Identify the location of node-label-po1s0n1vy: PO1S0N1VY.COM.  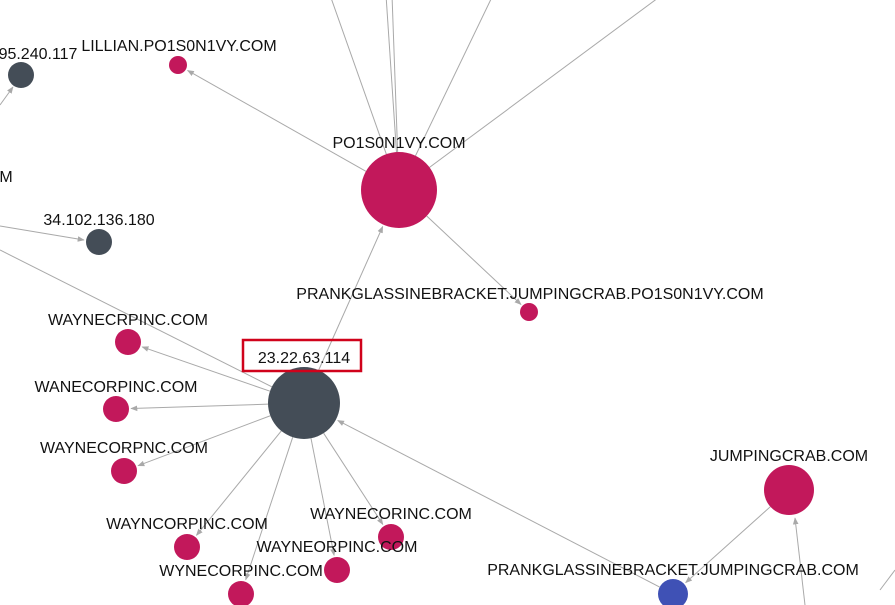
(398, 143).